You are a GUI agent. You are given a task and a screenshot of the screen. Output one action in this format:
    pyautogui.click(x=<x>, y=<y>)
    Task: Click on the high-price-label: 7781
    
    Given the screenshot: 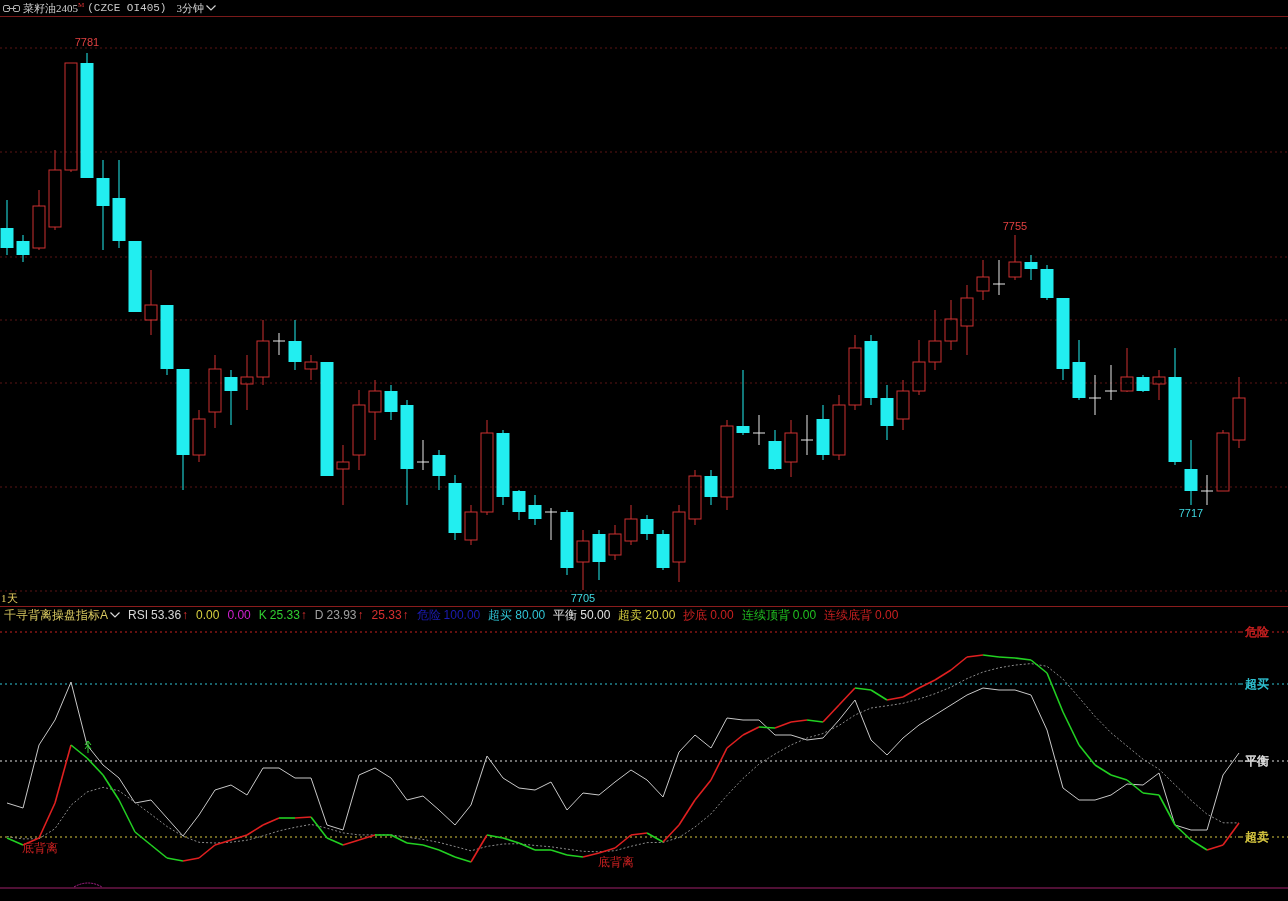 What is the action you would take?
    pyautogui.click(x=87, y=42)
    